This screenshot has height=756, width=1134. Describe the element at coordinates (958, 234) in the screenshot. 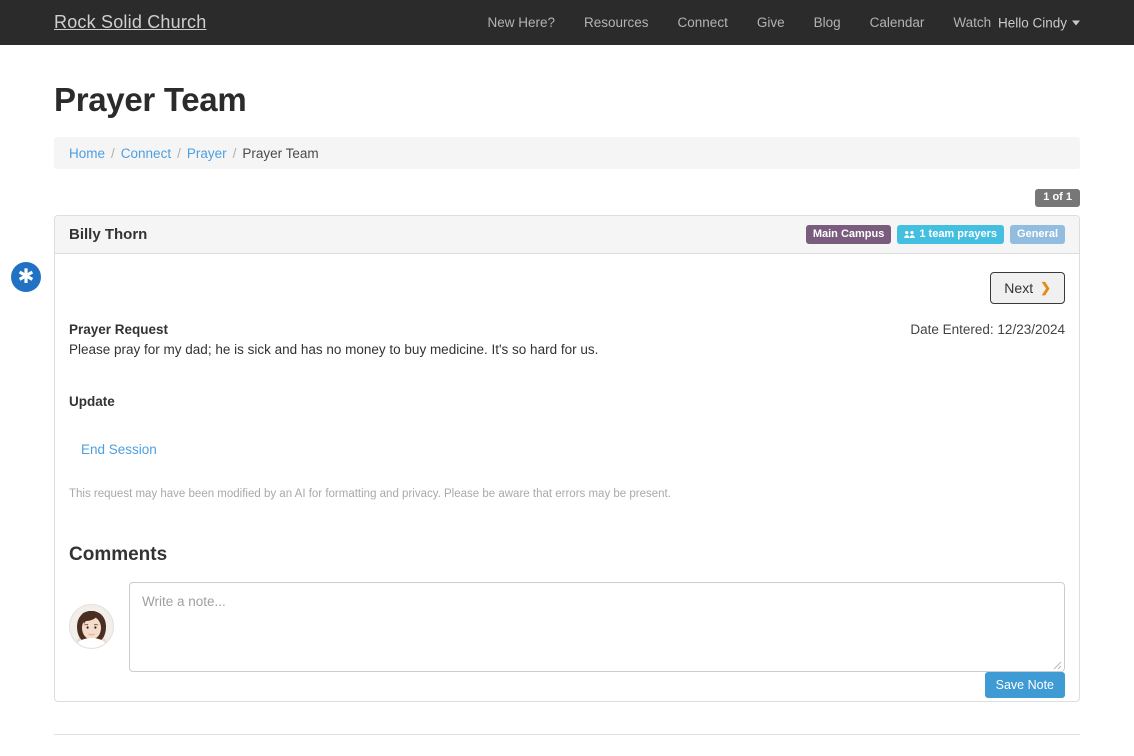

I see `badge-team-prayers-label: 1 team prayers` at that location.